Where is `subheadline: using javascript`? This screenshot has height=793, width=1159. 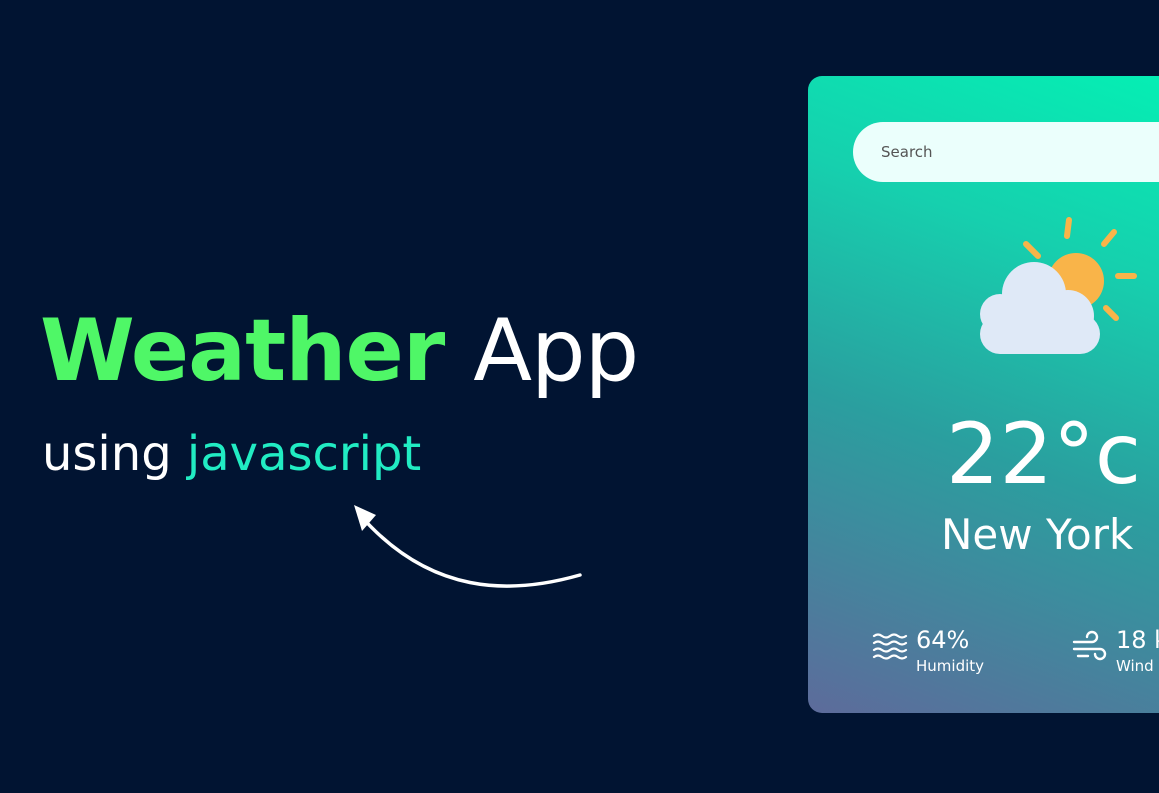 subheadline: using javascript is located at coordinates (231, 454).